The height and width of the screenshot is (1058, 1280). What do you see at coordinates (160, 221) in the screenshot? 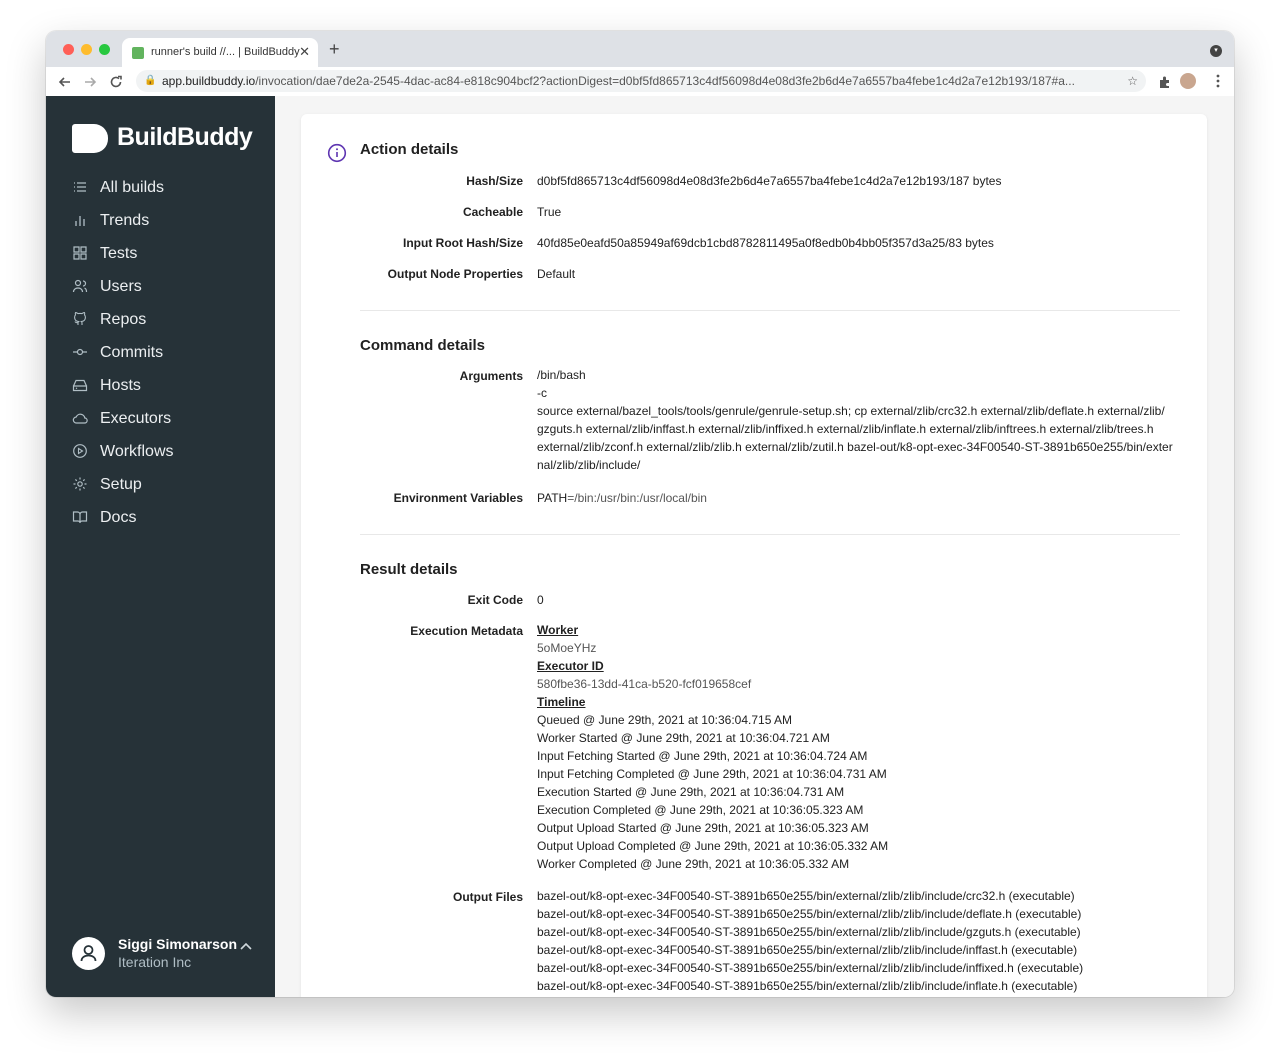
I see `sidebar-item-trends: Trends` at bounding box center [160, 221].